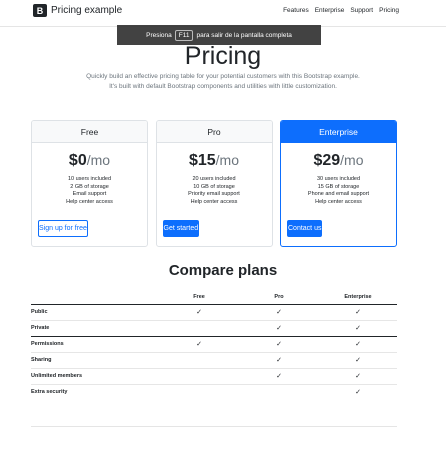 This screenshot has width=446, height=452. What do you see at coordinates (95, 360) in the screenshot?
I see `feature-label: Sharing` at bounding box center [95, 360].